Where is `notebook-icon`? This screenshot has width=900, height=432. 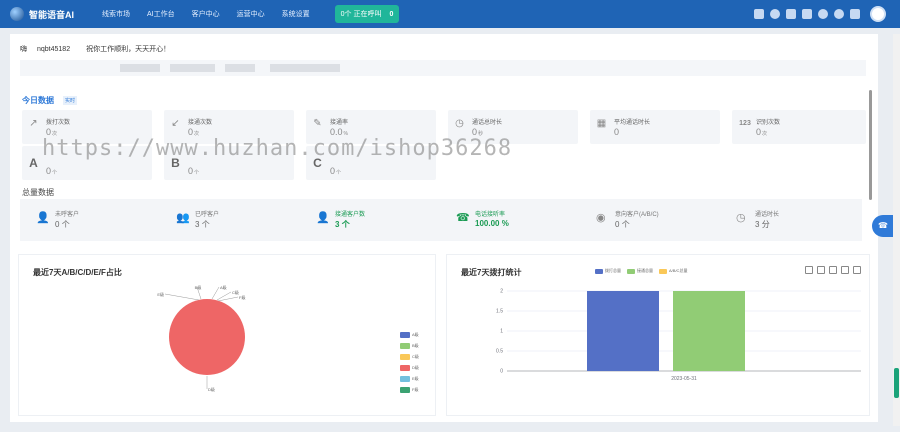 notebook-icon is located at coordinates (759, 14).